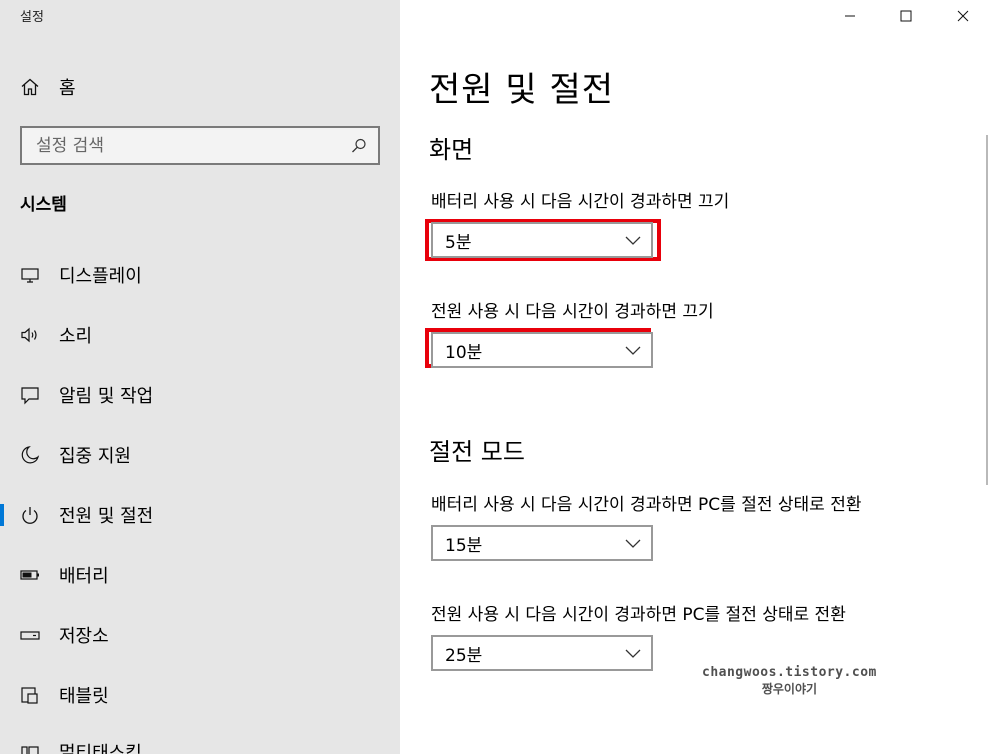 The width and height of the screenshot is (992, 754). I want to click on close-icon, so click(963, 16).